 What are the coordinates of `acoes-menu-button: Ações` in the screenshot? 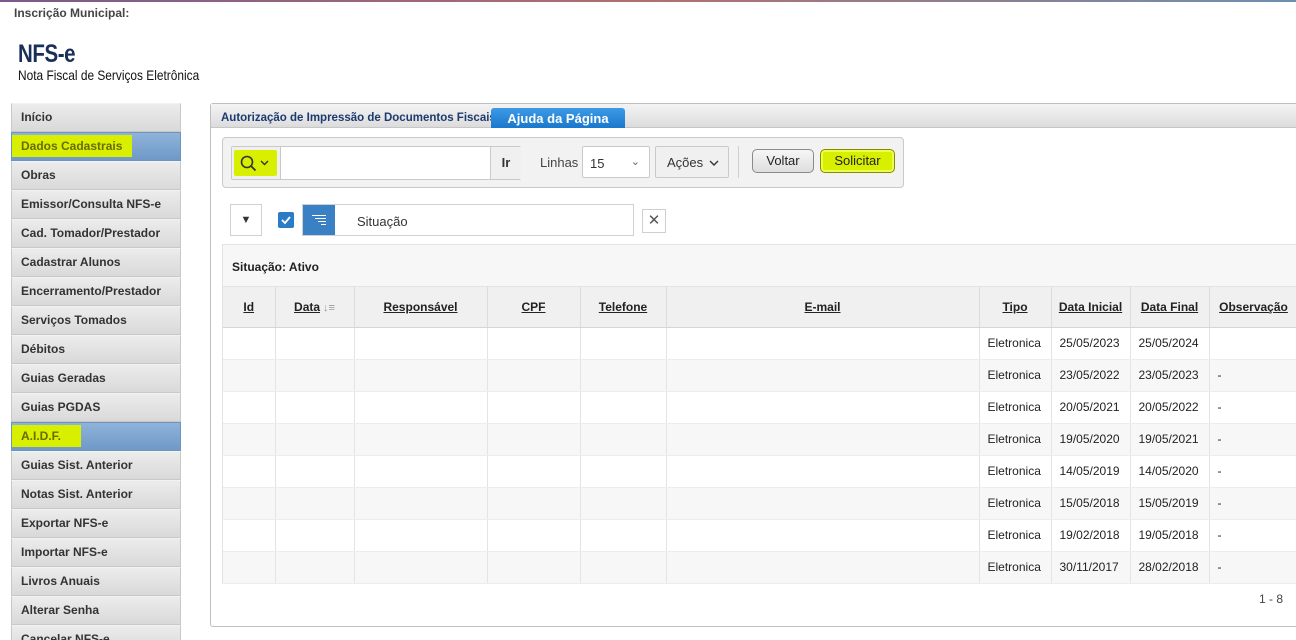 It's located at (692, 162).